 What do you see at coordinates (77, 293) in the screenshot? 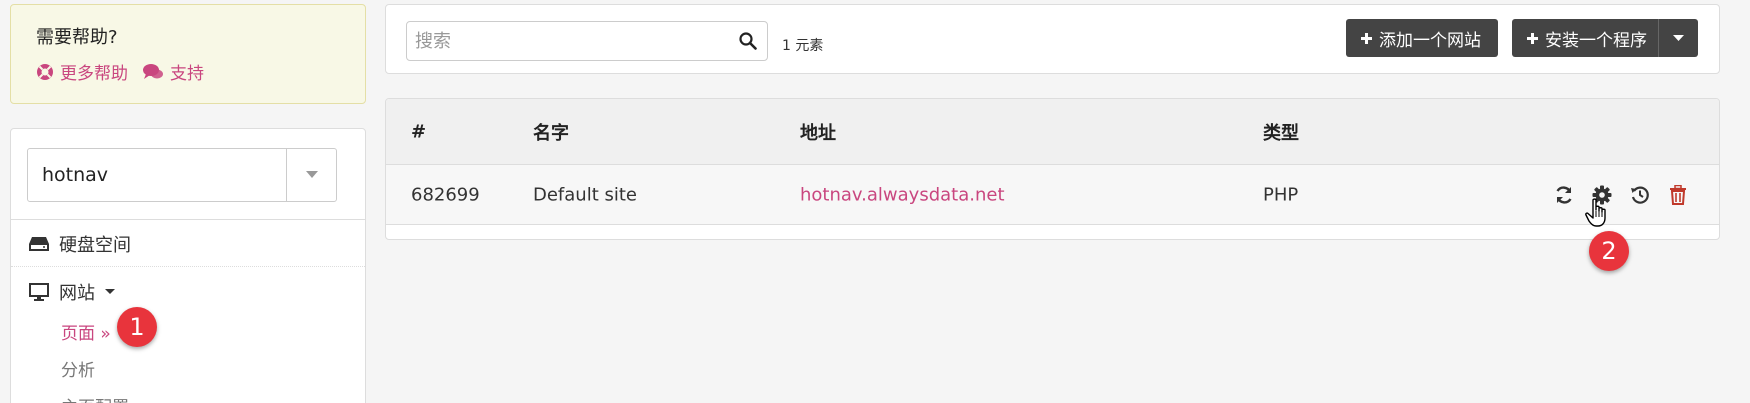
I see `sidebar-item-label: 网站` at bounding box center [77, 293].